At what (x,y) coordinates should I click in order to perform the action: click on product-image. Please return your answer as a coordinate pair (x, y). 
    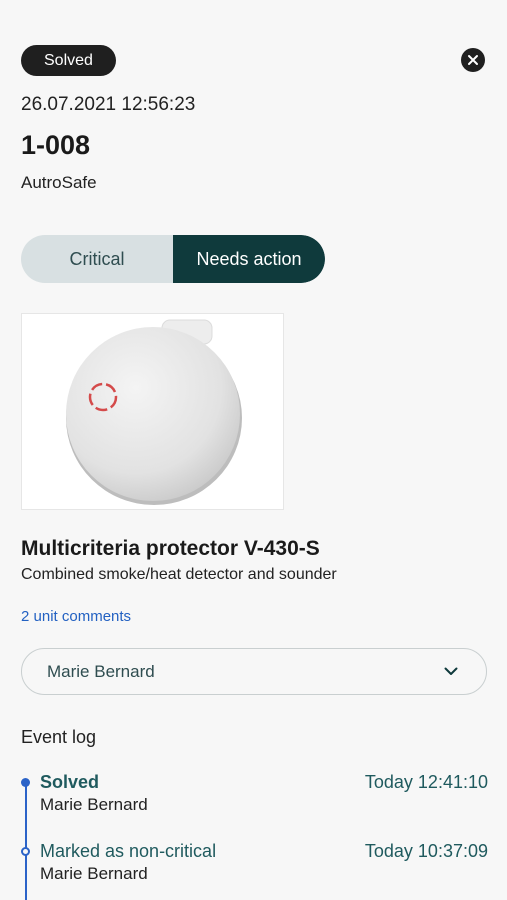
    Looking at the image, I should click on (152, 411).